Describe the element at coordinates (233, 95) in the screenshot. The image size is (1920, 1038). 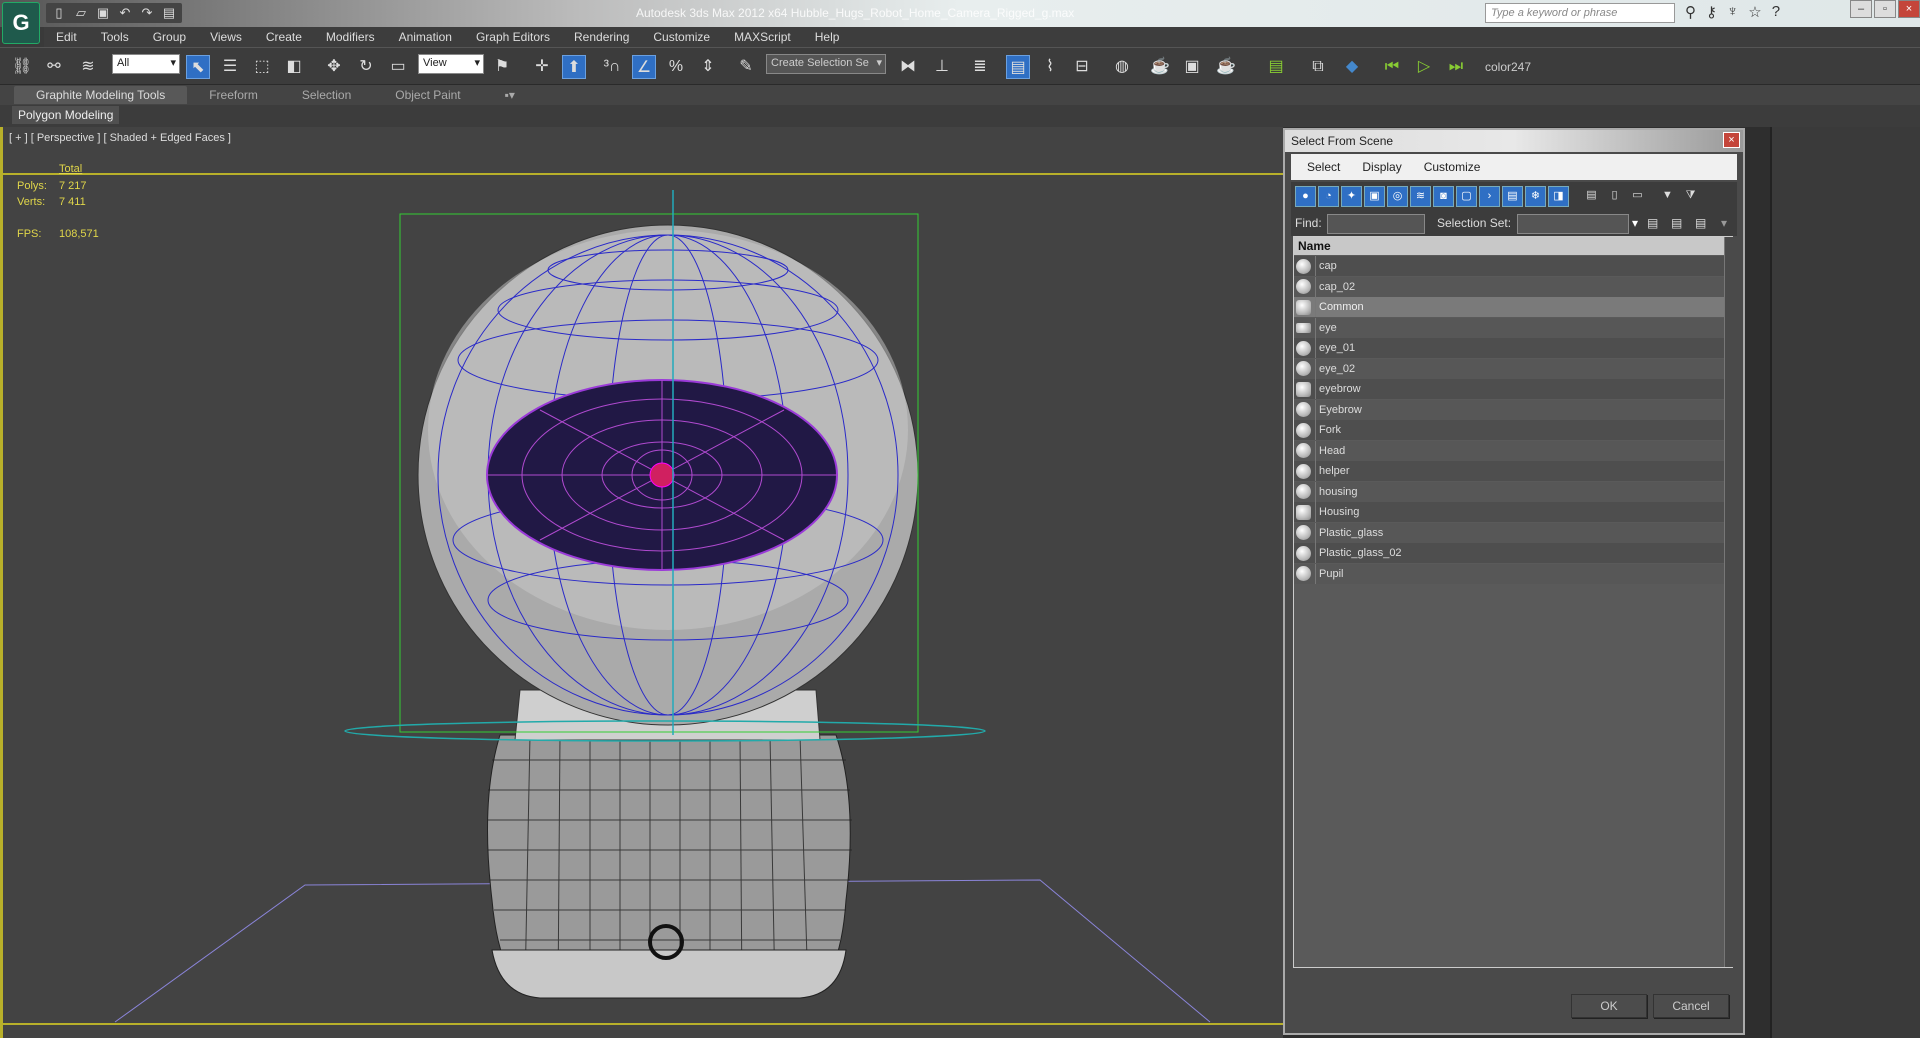
I see `tab-freeform: Freeform` at that location.